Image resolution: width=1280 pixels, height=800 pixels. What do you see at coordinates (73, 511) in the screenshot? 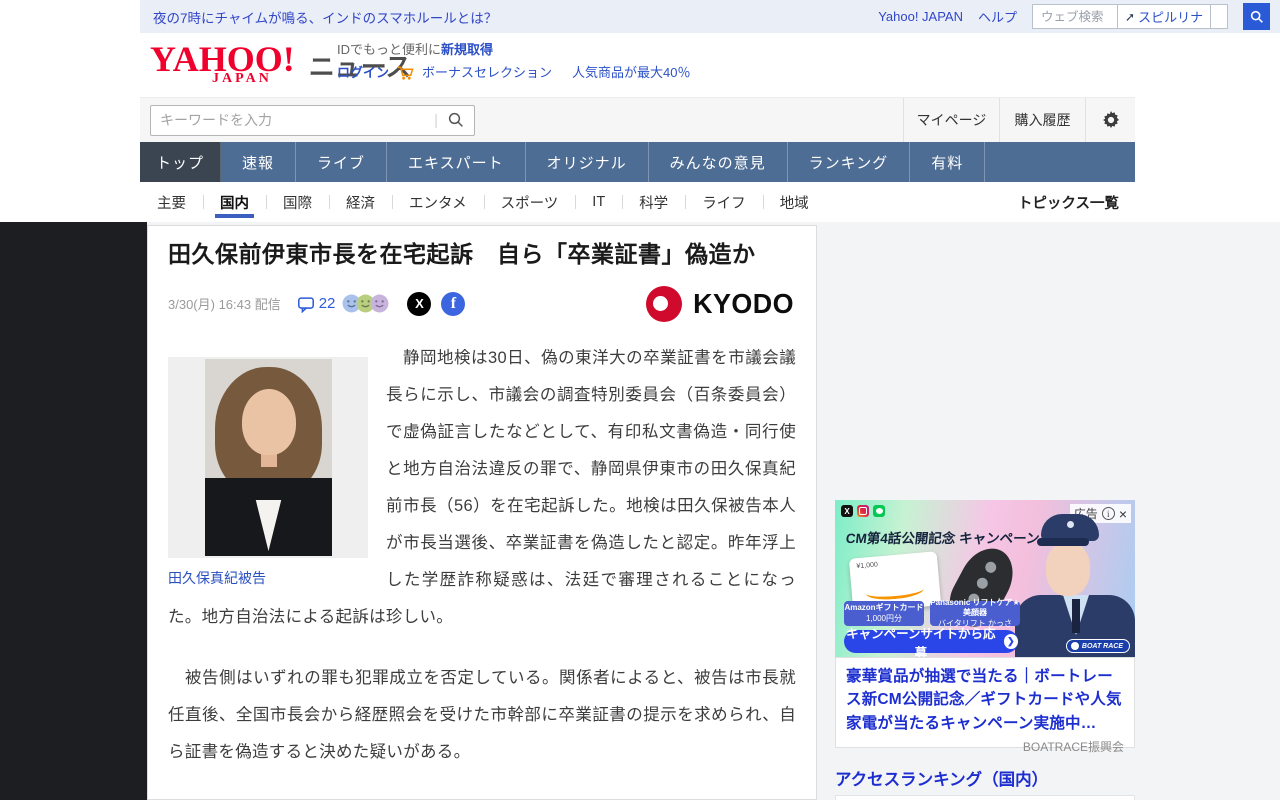
I see `page-background-left-panel` at bounding box center [73, 511].